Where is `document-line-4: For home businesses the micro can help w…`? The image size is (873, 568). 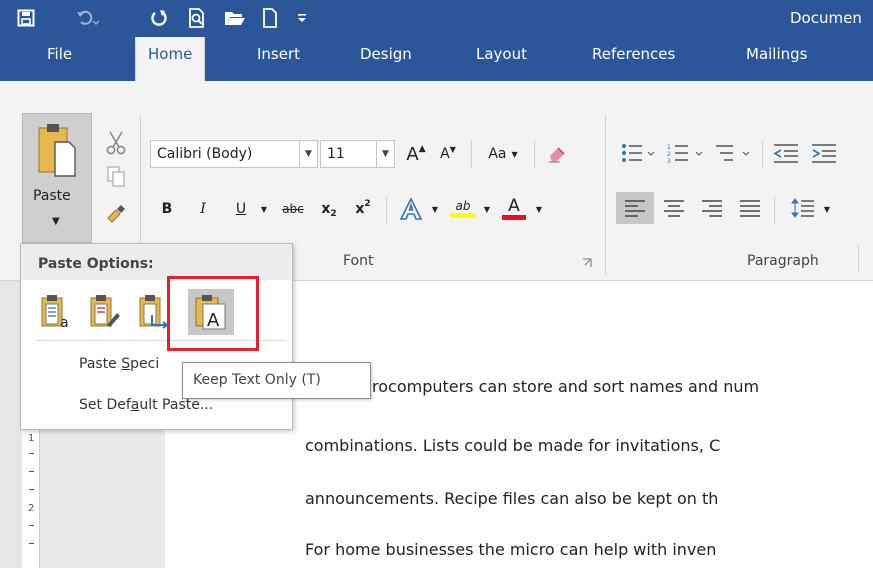 document-line-4: For home businesses the micro can help w… is located at coordinates (510, 549).